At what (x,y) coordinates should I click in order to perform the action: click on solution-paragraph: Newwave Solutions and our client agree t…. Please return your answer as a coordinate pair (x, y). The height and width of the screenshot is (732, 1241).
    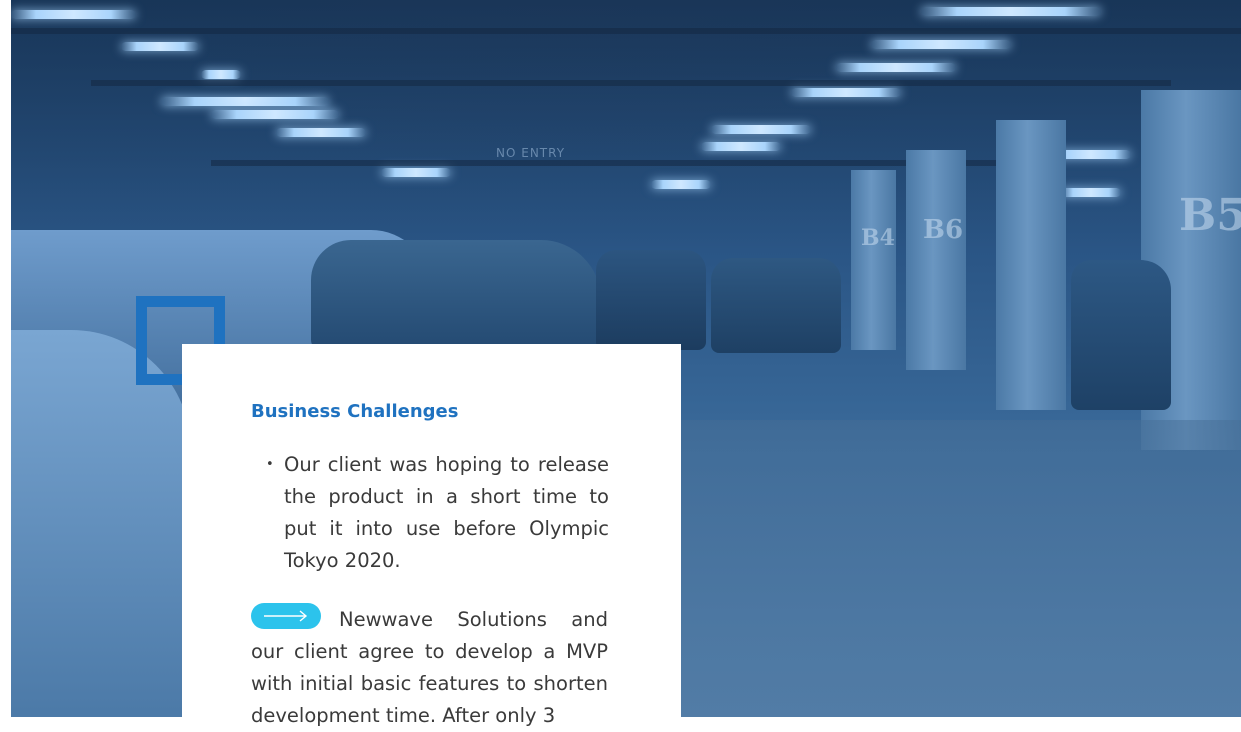
    Looking at the image, I should click on (429, 667).